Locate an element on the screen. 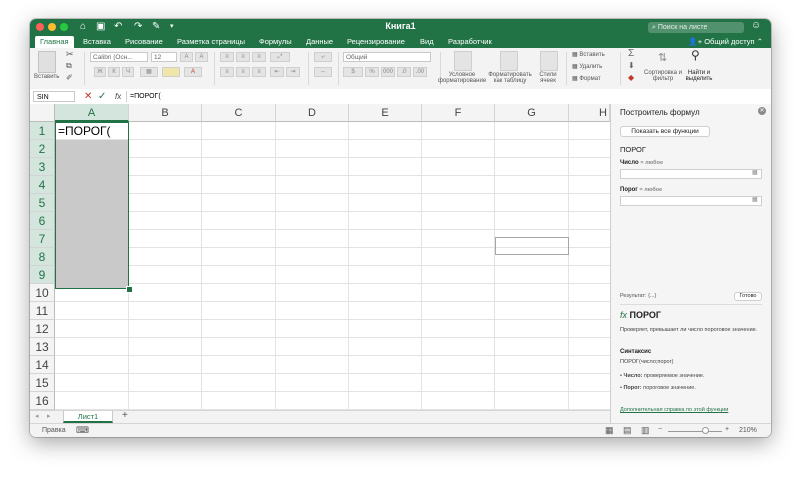  next-sheet-icon: ▸ is located at coordinates (49, 416).